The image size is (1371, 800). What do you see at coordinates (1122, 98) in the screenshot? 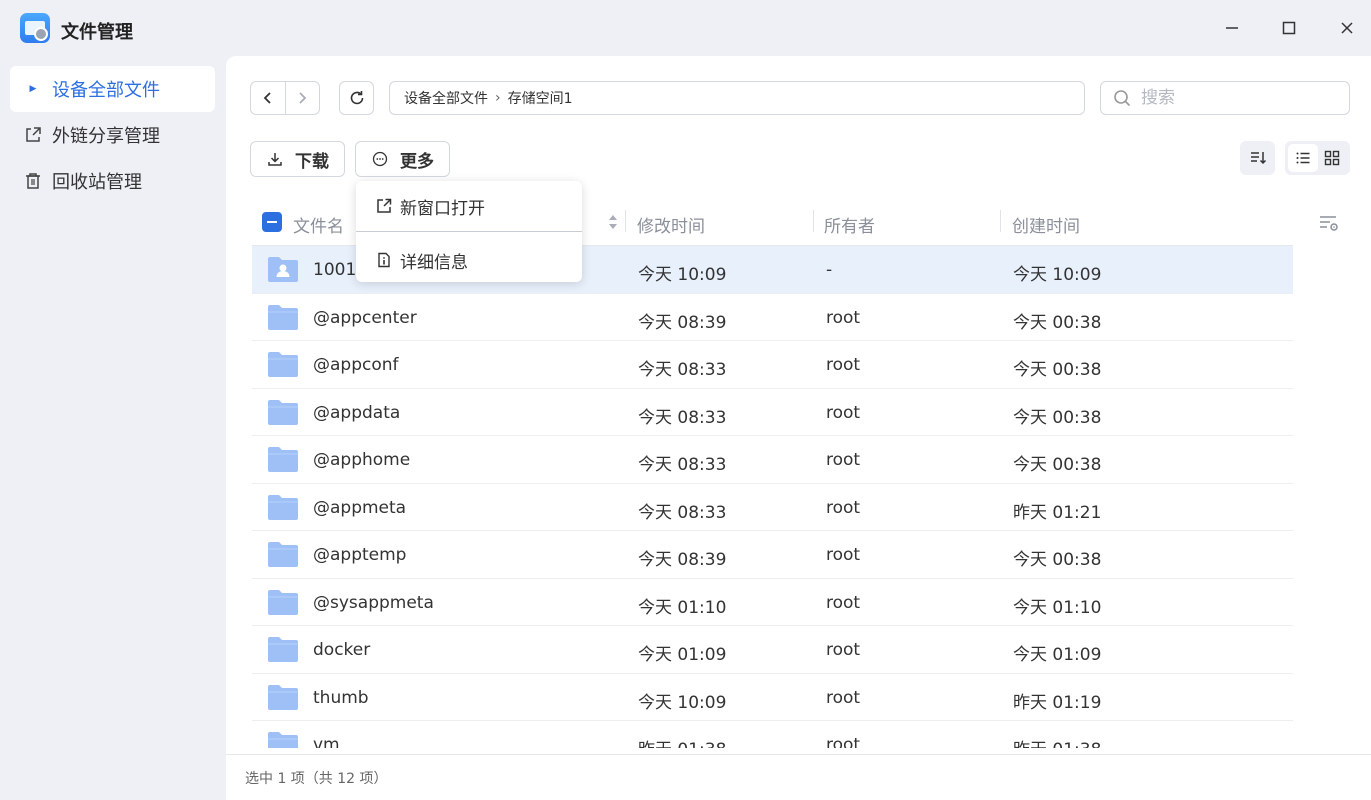
I see `search-icon` at bounding box center [1122, 98].